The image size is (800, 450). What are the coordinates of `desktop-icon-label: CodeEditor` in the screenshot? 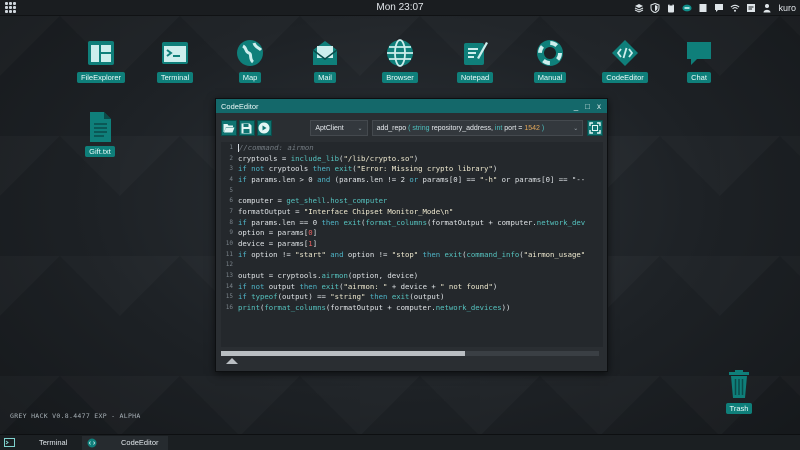 It's located at (625, 77).